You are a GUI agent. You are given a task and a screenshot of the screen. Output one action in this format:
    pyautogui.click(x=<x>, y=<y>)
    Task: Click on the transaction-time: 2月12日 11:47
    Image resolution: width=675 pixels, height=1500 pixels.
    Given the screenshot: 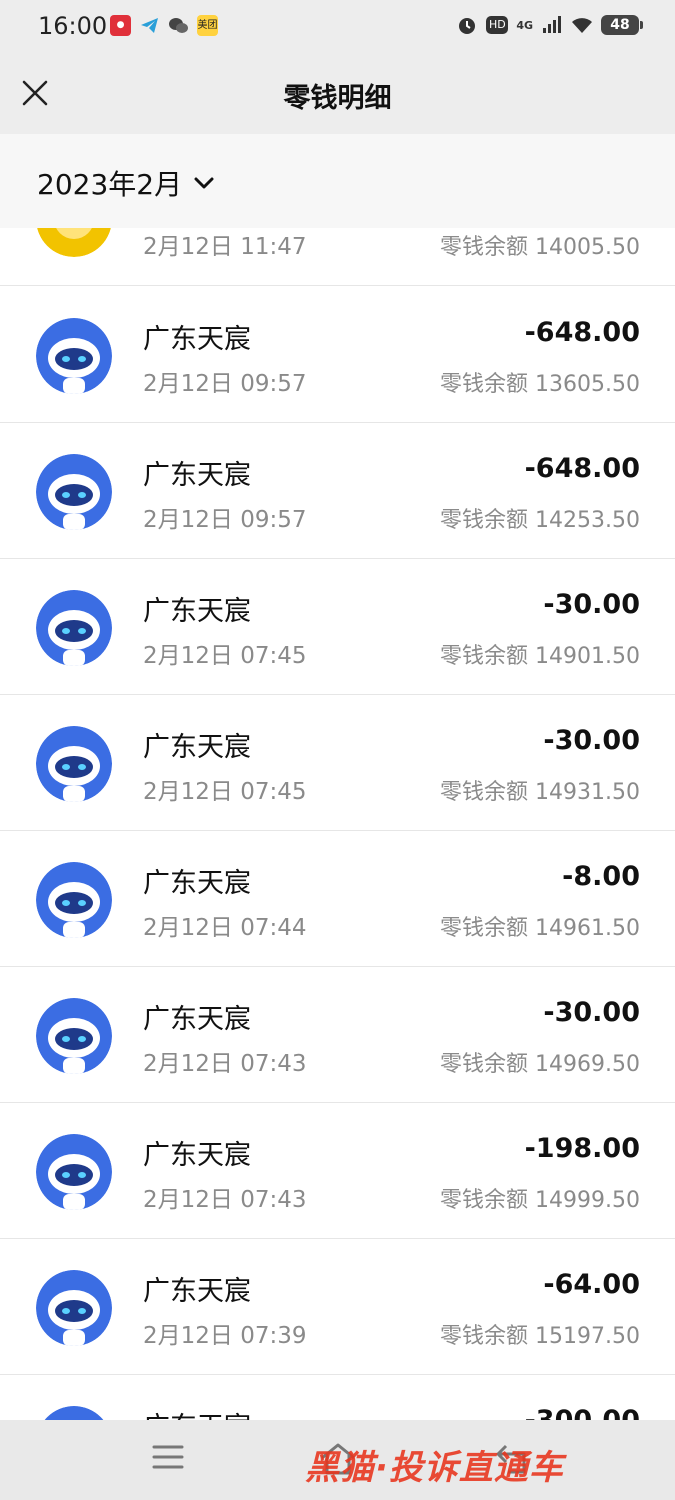 What is the action you would take?
    pyautogui.click(x=225, y=247)
    